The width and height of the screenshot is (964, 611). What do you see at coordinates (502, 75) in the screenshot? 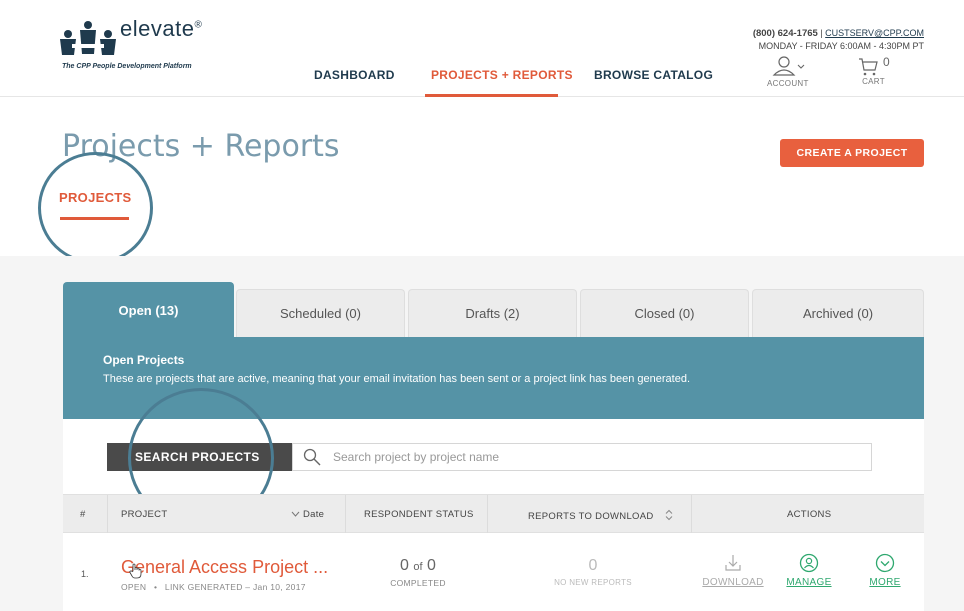
I see `nav-projects-reports: PROJECTS + REPORTS` at bounding box center [502, 75].